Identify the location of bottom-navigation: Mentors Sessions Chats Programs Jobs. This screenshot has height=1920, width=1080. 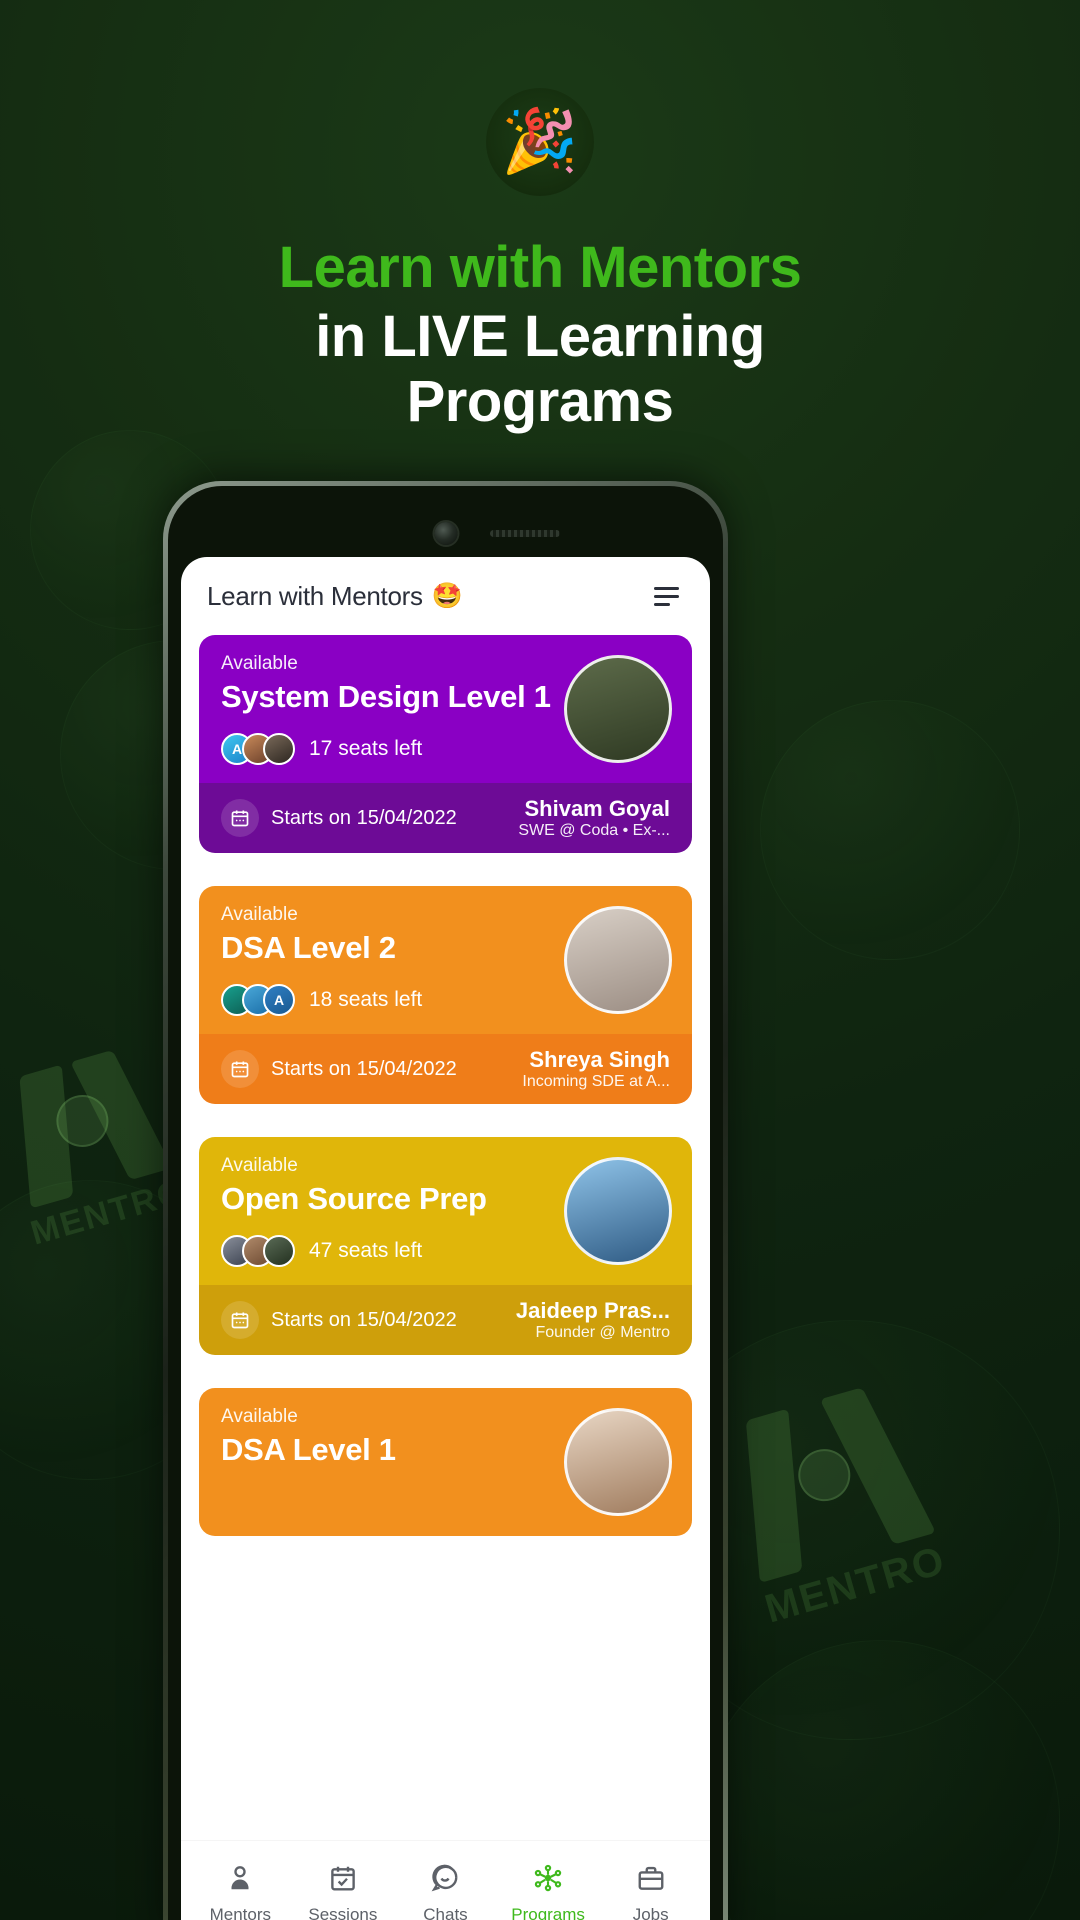
(445, 1880).